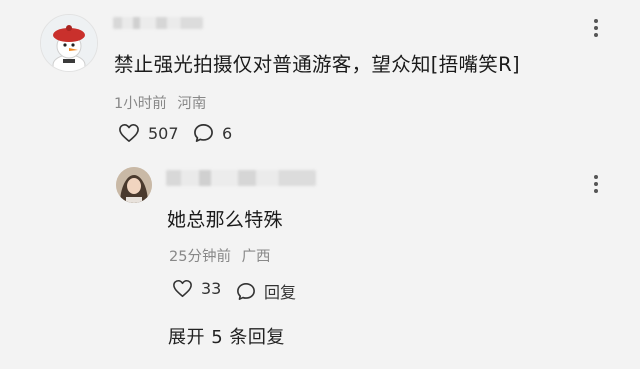 This screenshot has height=369, width=640. What do you see at coordinates (196, 288) in the screenshot?
I see `reply-like-button: 33` at bounding box center [196, 288].